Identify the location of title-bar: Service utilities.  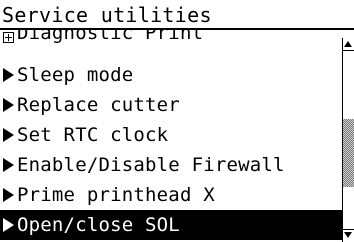
(177, 15).